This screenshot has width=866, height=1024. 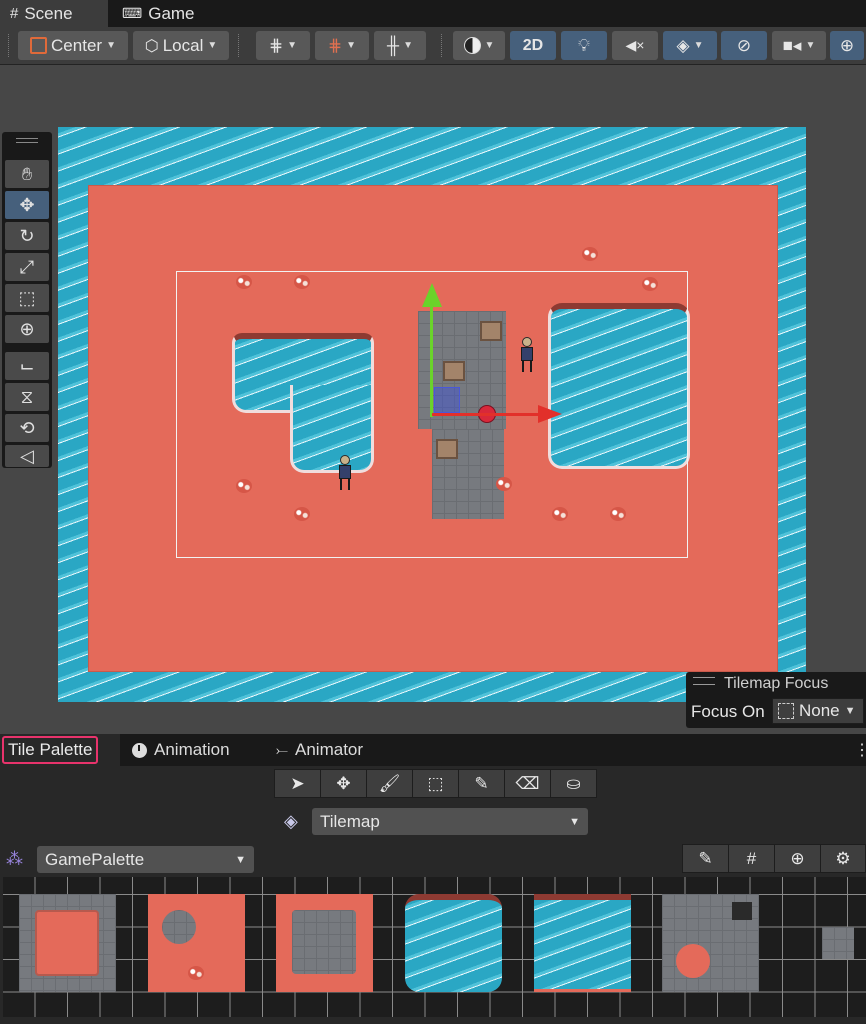 I want to click on grid-snap-button: ⋕ ▼, so click(x=283, y=45).